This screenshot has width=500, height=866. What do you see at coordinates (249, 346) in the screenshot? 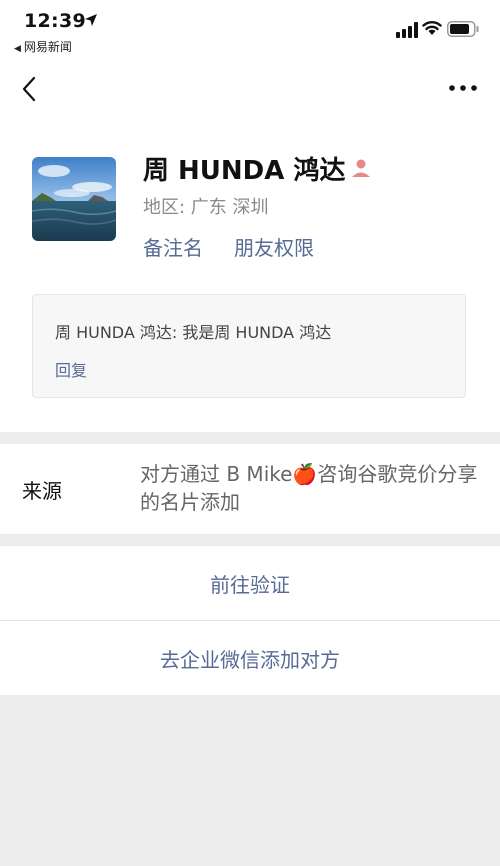
I see `verification-message-card: 周 HUNDA 鸿达: 我是周 HUNDA 鸿达 回复` at bounding box center [249, 346].